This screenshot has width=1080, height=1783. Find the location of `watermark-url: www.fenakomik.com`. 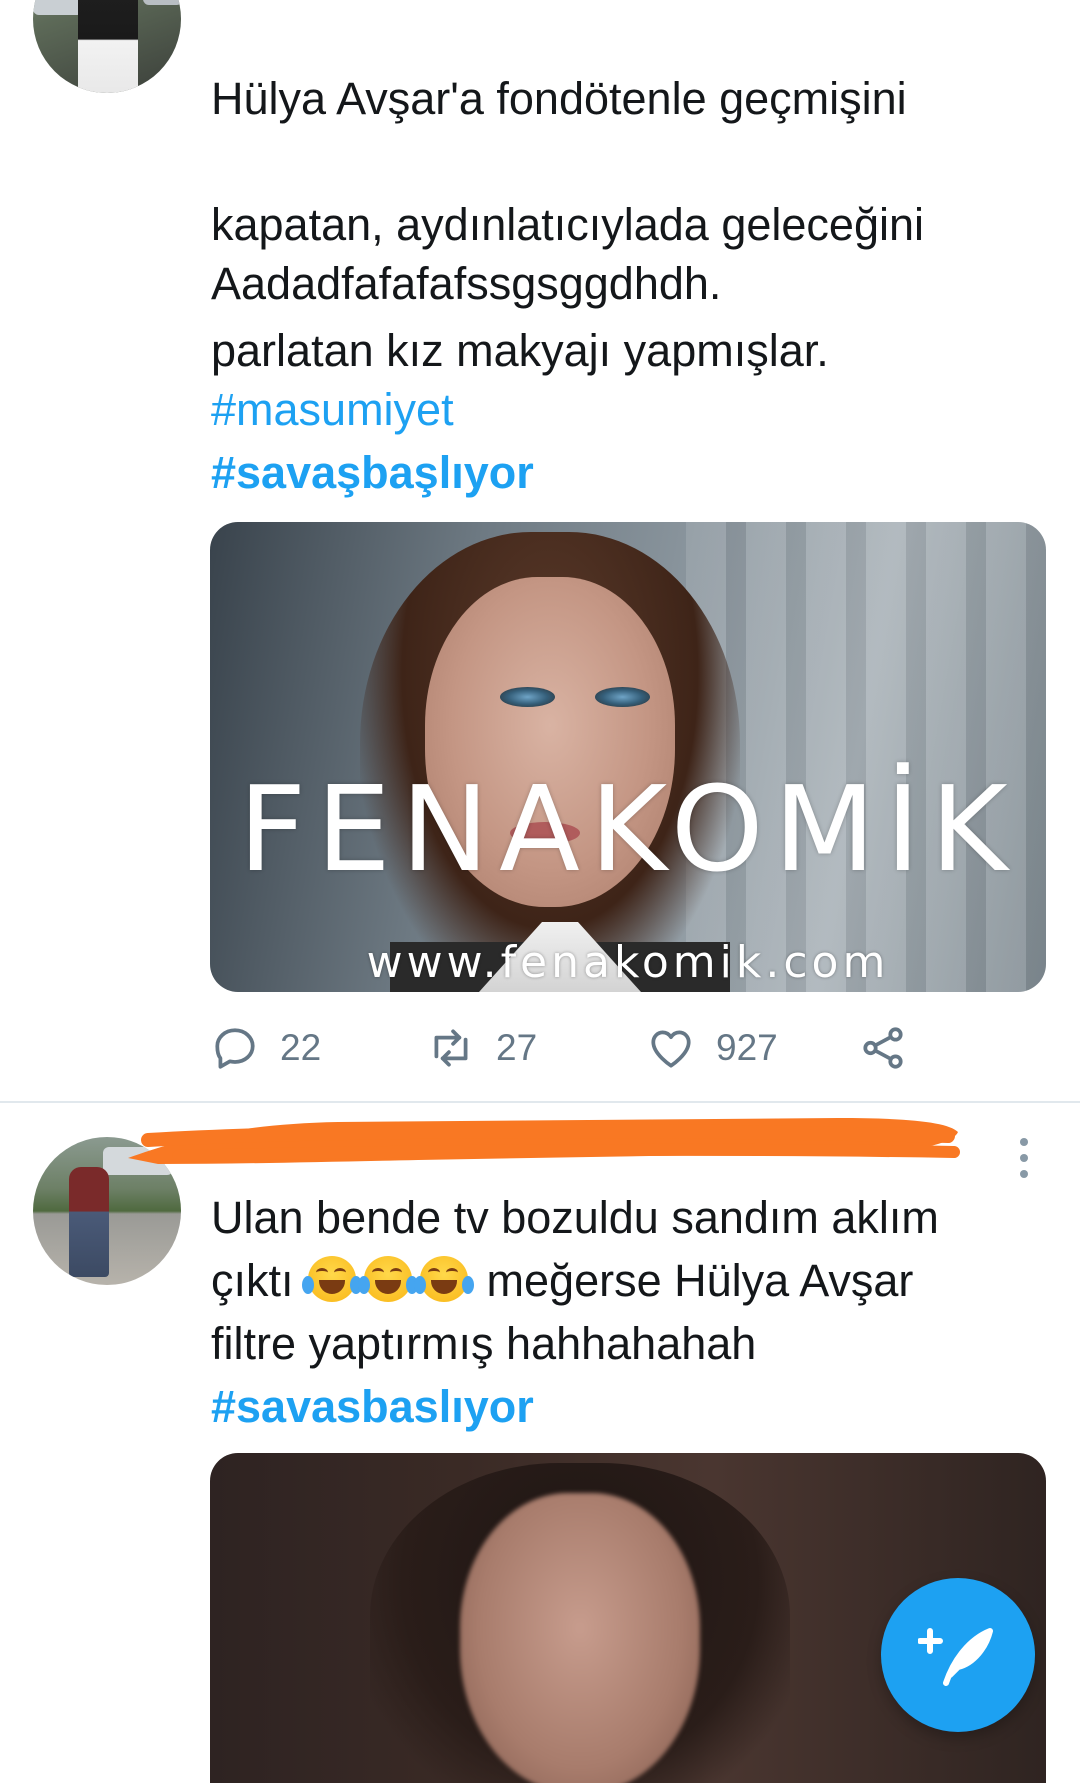

watermark-url: www.fenakomik.com is located at coordinates (628, 962).